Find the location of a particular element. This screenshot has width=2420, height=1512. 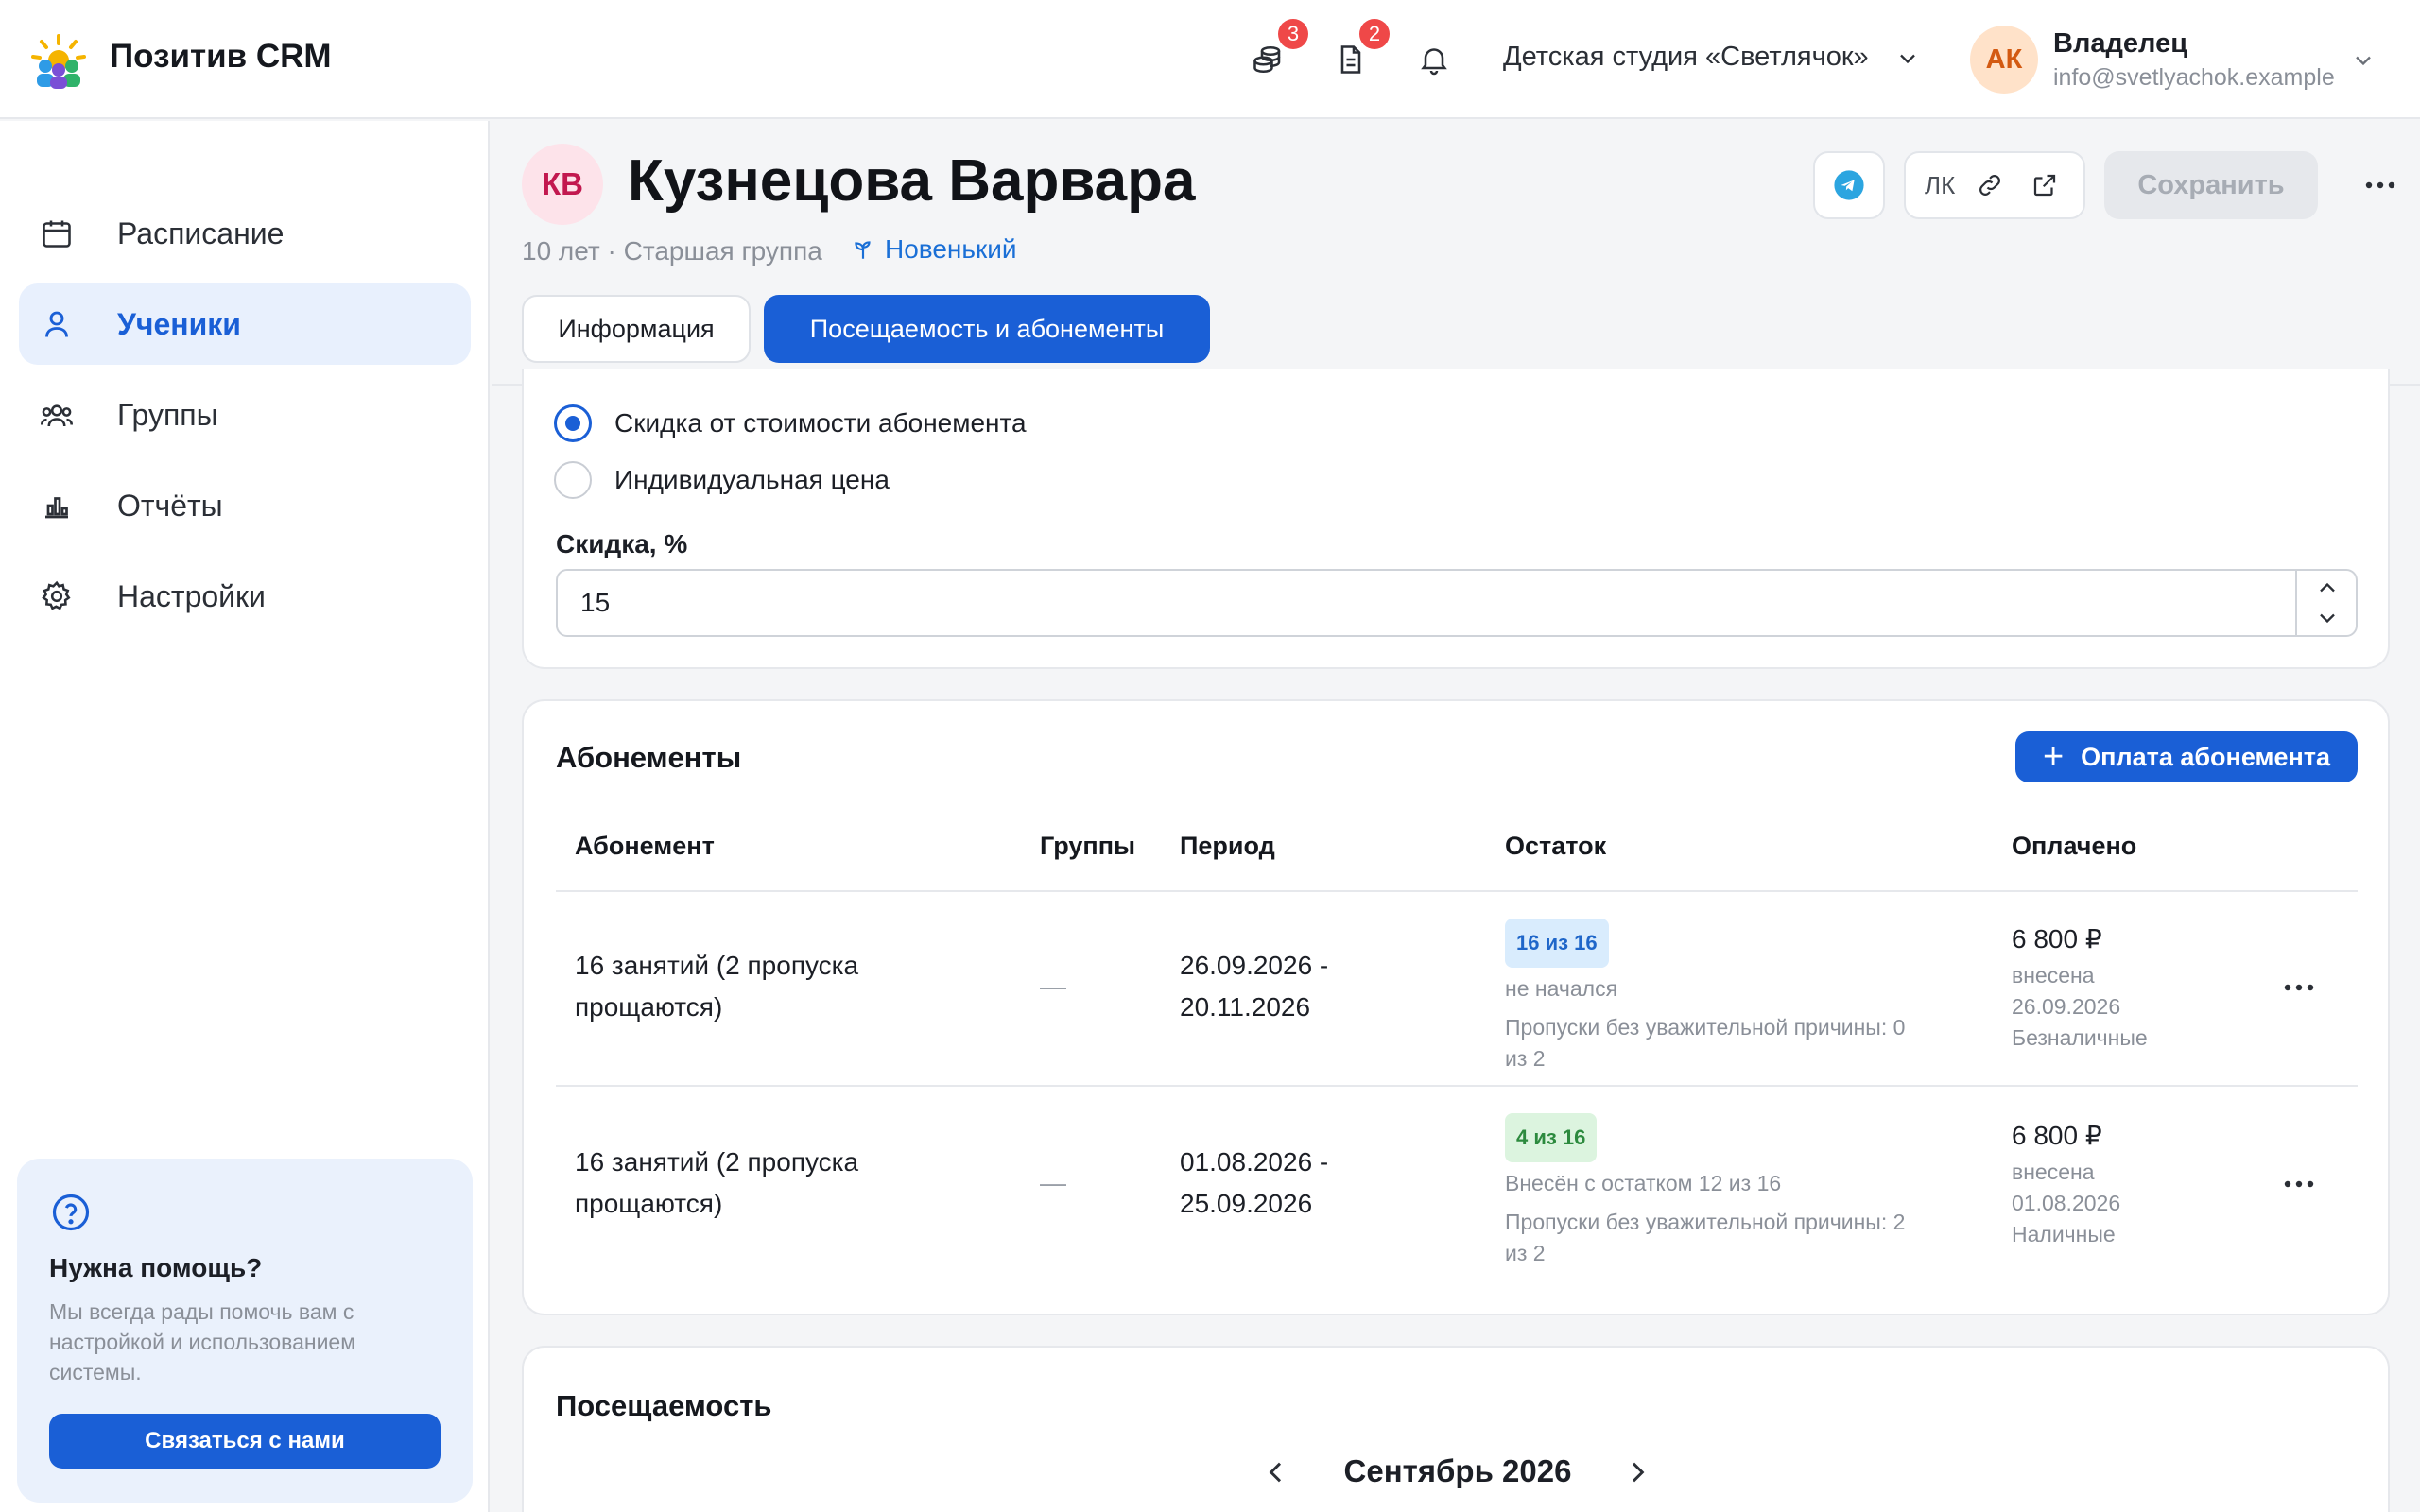

student-tag: Новенький is located at coordinates (934, 249).